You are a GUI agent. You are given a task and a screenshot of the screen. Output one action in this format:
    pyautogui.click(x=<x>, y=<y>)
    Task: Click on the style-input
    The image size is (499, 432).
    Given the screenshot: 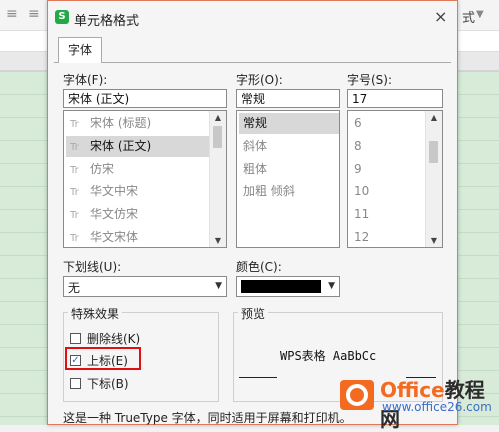 What is the action you would take?
    pyautogui.click(x=288, y=98)
    